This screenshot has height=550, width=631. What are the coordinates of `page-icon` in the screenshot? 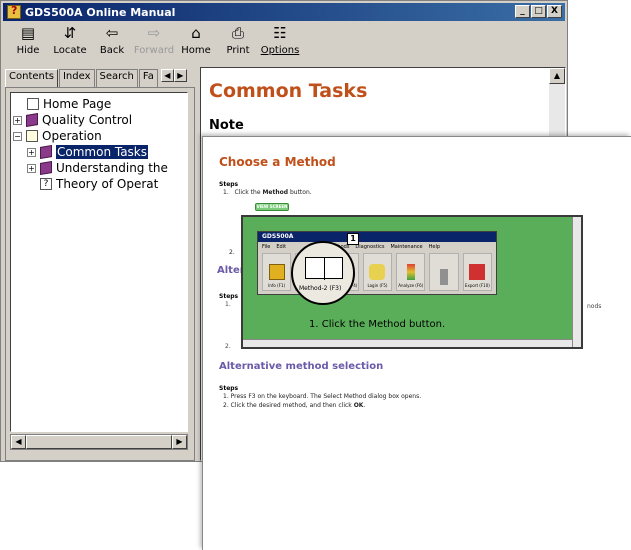 It's located at (33, 104).